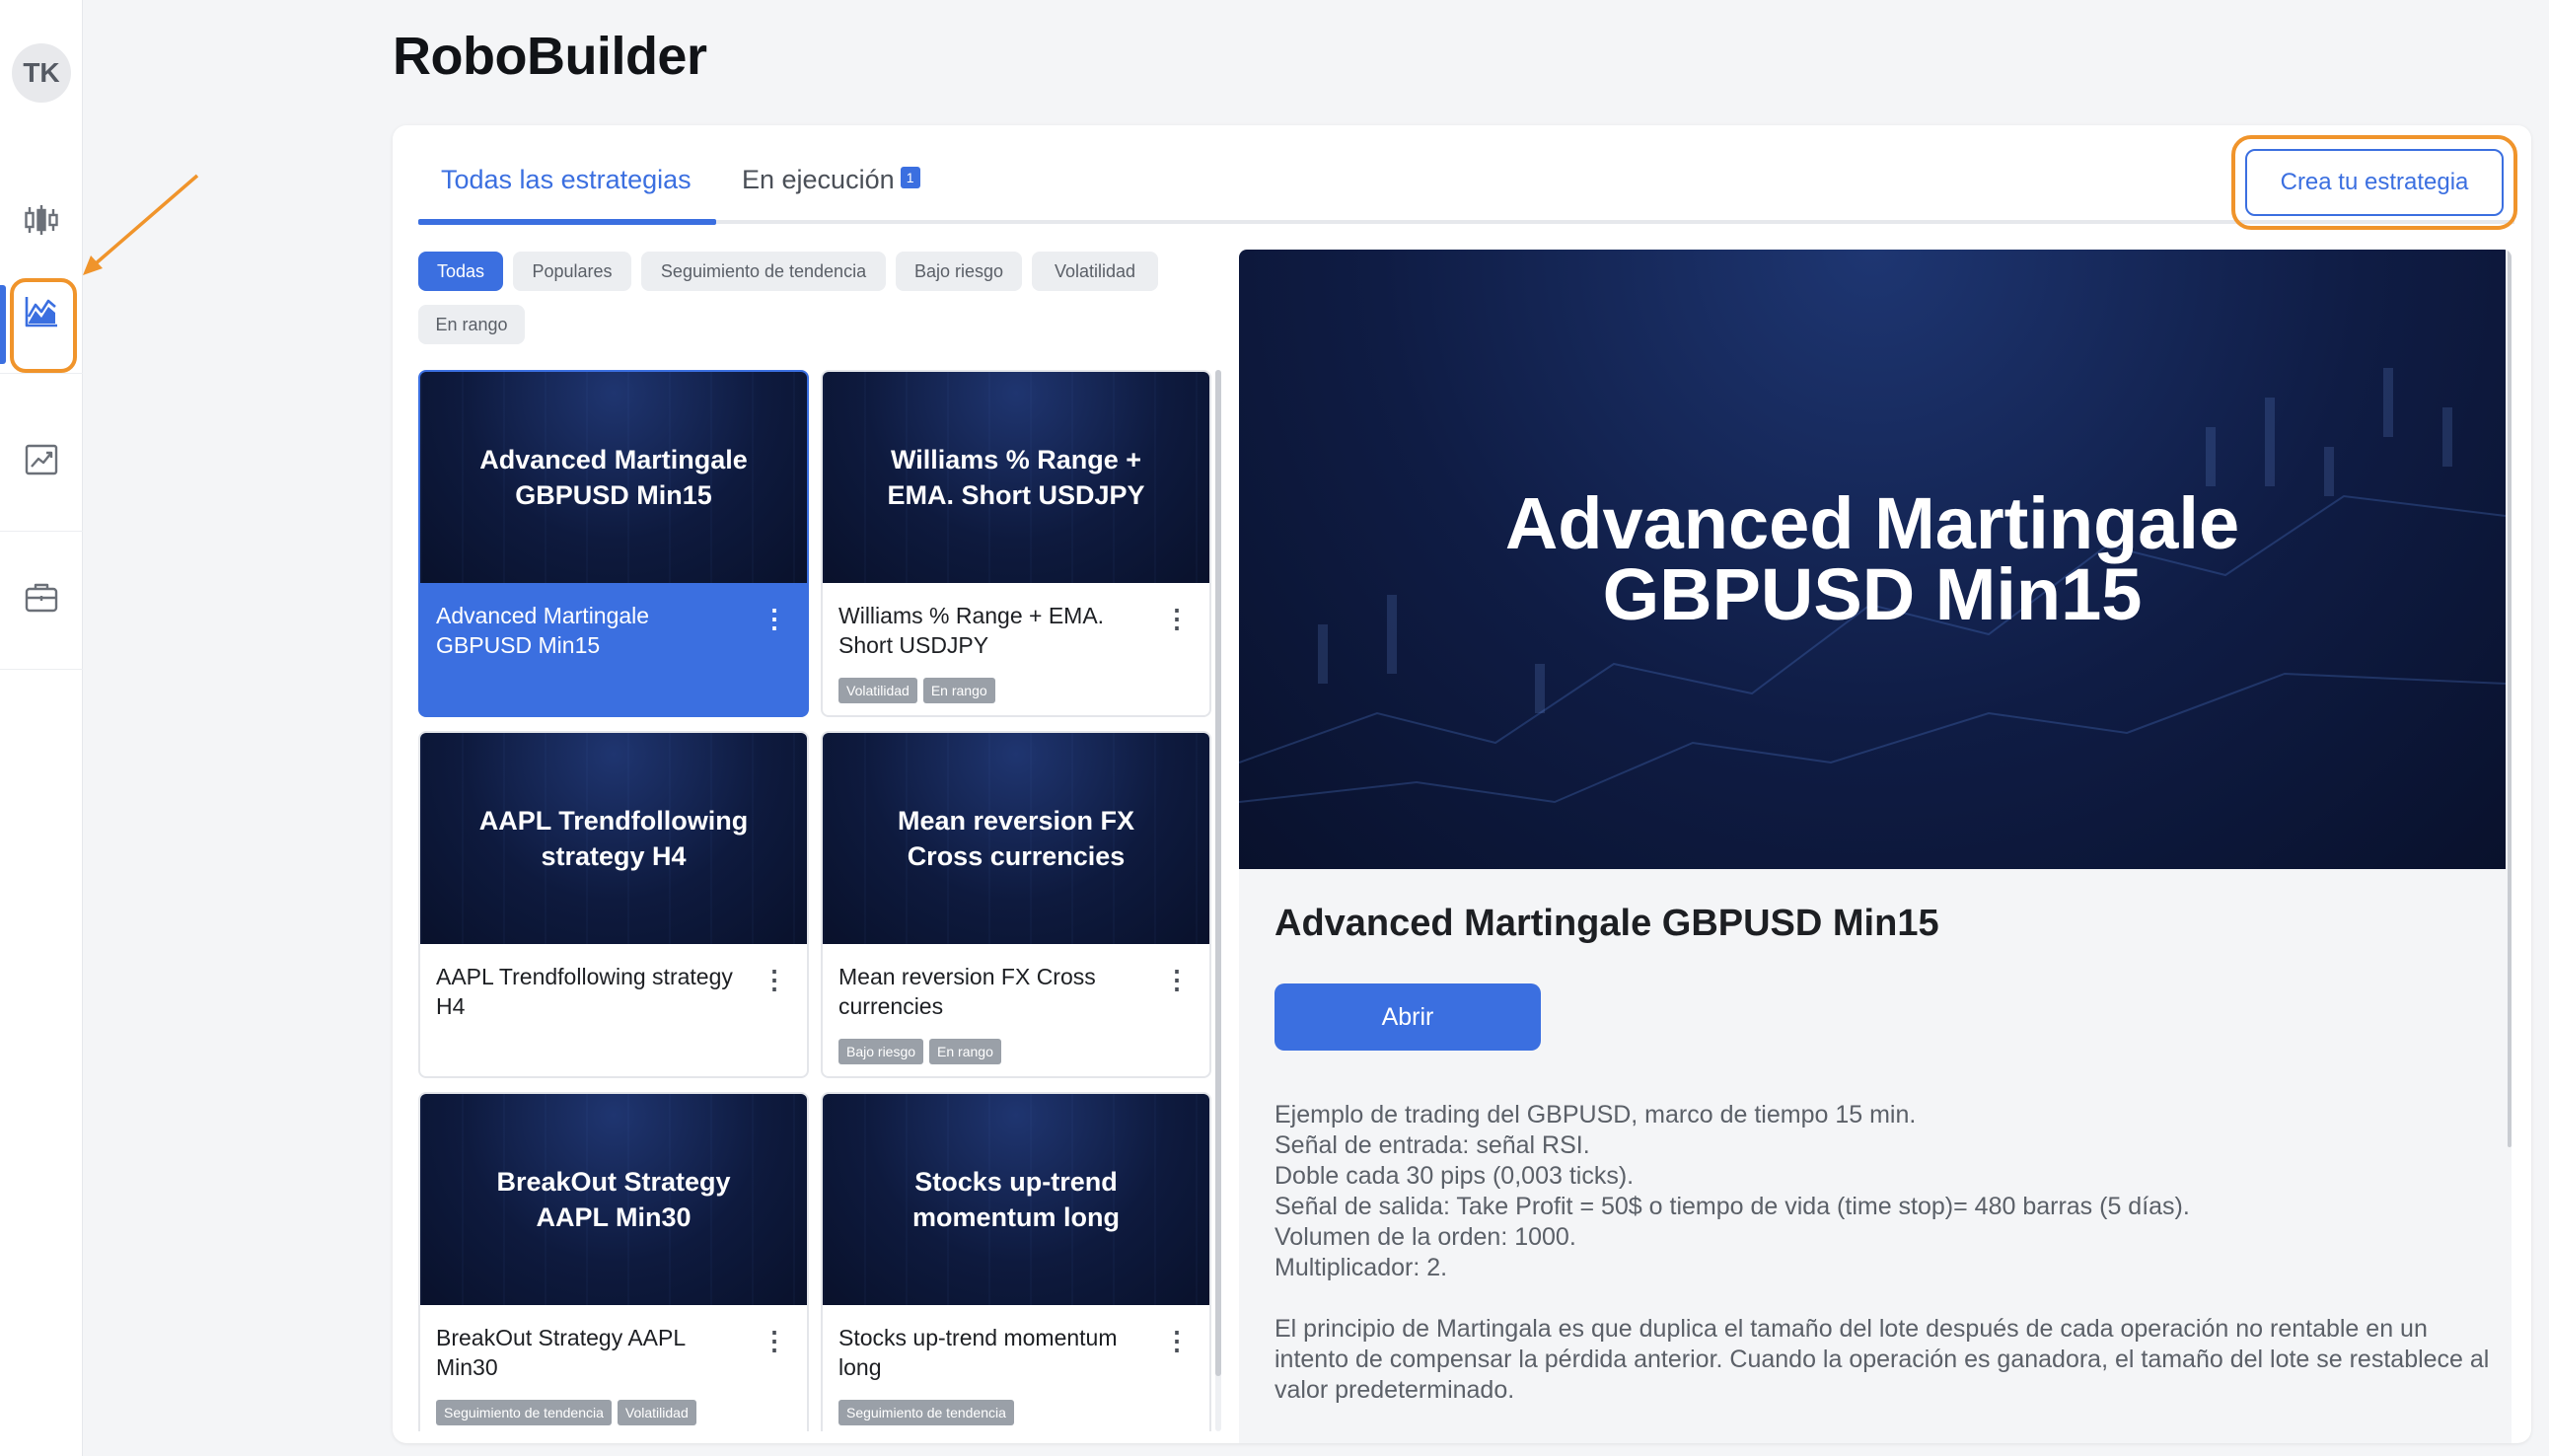  I want to click on detail-scrollbar, so click(2510, 698).